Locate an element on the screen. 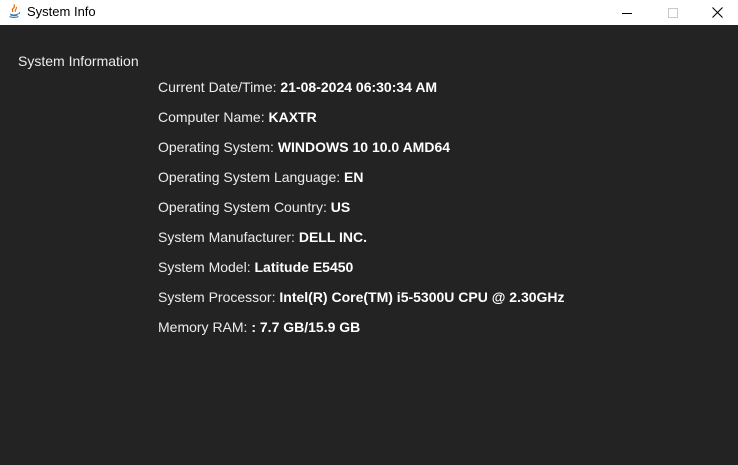  info-row-os-country: Operating System Country: US is located at coordinates (361, 214).